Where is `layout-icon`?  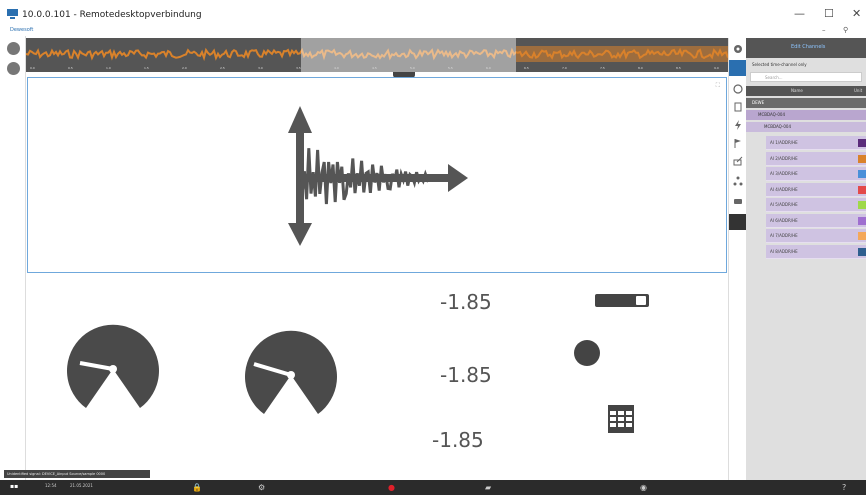
layout-icon is located at coordinates (13, 68).